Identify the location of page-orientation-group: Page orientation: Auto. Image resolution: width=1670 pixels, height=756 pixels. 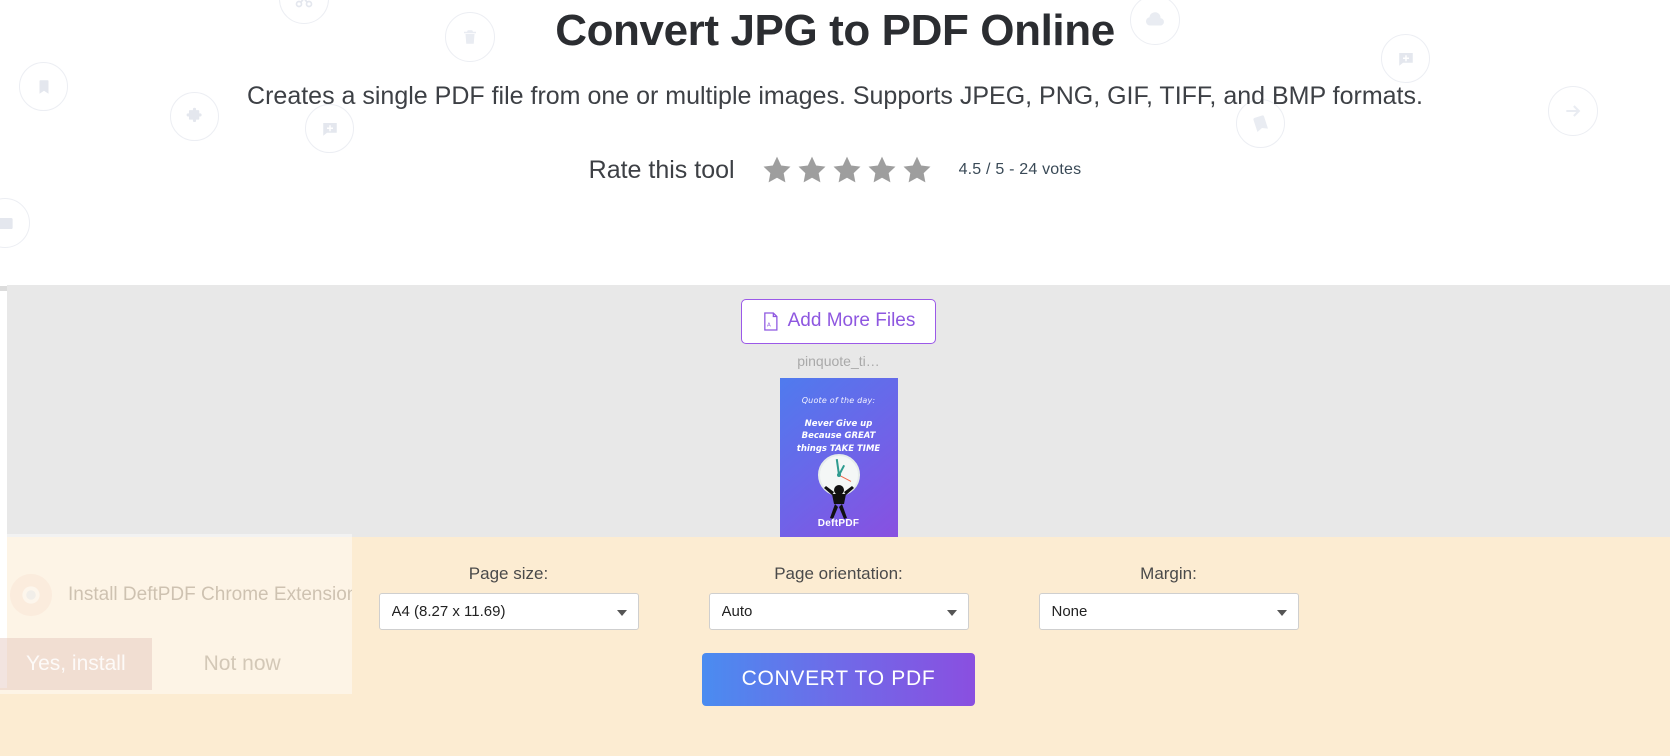
(838, 597).